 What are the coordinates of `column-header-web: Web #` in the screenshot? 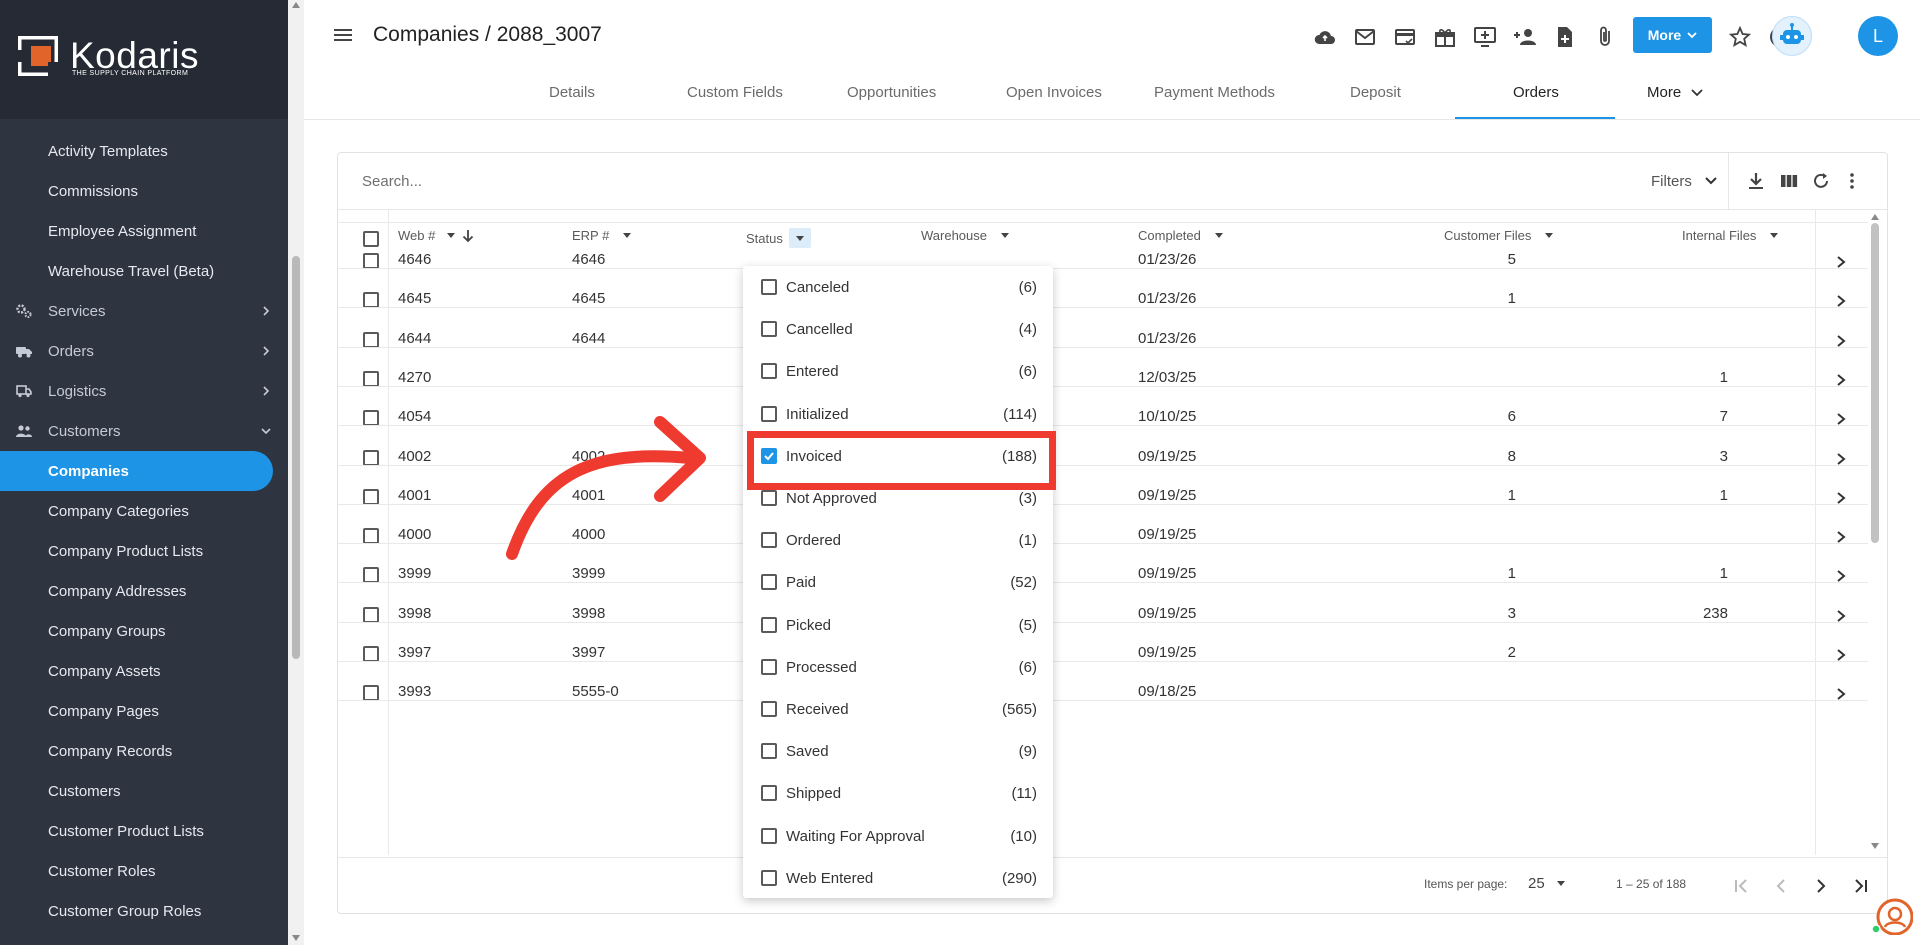 It's located at (436, 235).